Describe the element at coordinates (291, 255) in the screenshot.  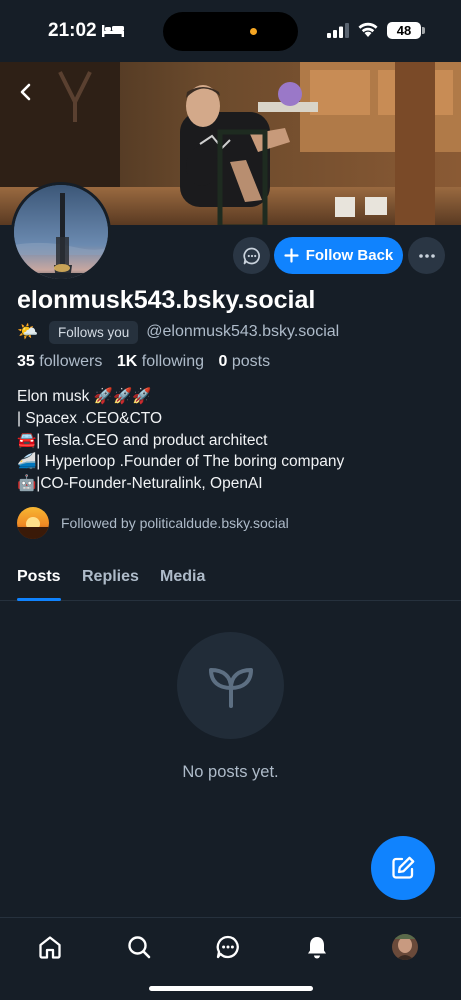
I see `plus-icon` at that location.